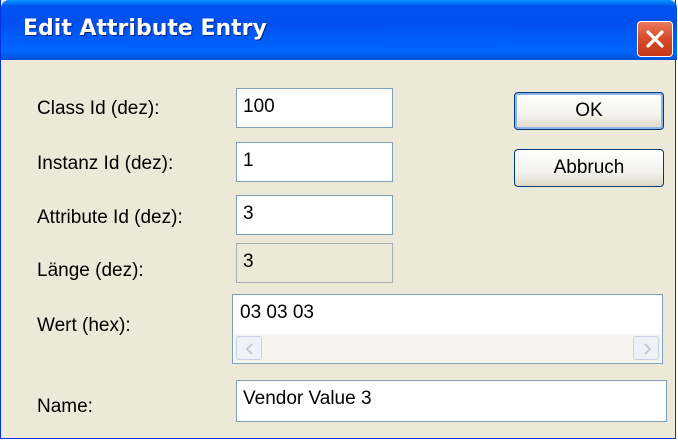 This screenshot has height=441, width=678. What do you see at coordinates (314, 263) in the screenshot?
I see `laenge-field: 3` at bounding box center [314, 263].